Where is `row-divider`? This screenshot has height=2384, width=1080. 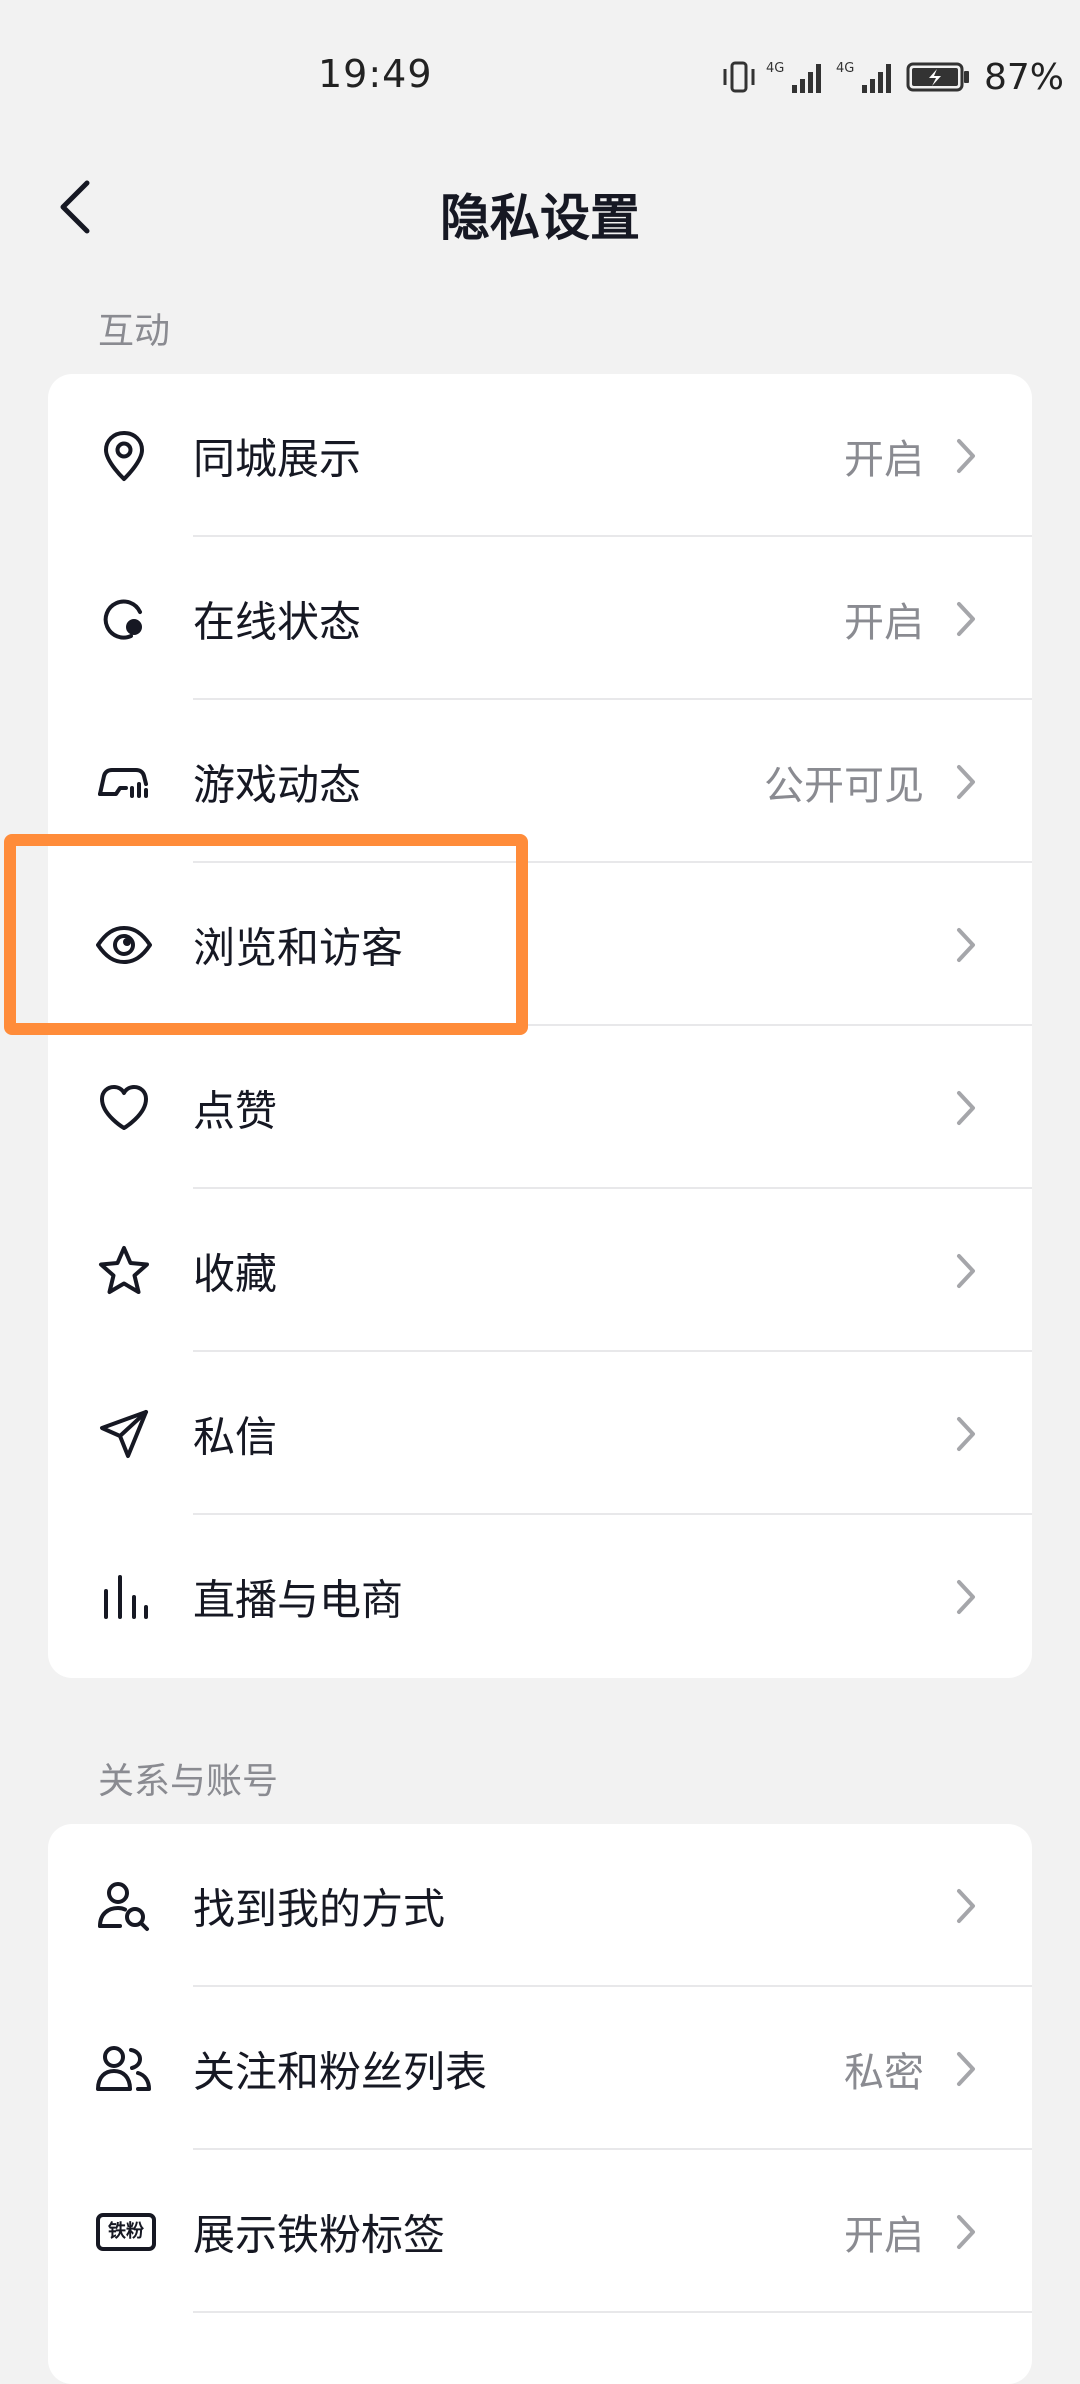 row-divider is located at coordinates (612, 2312).